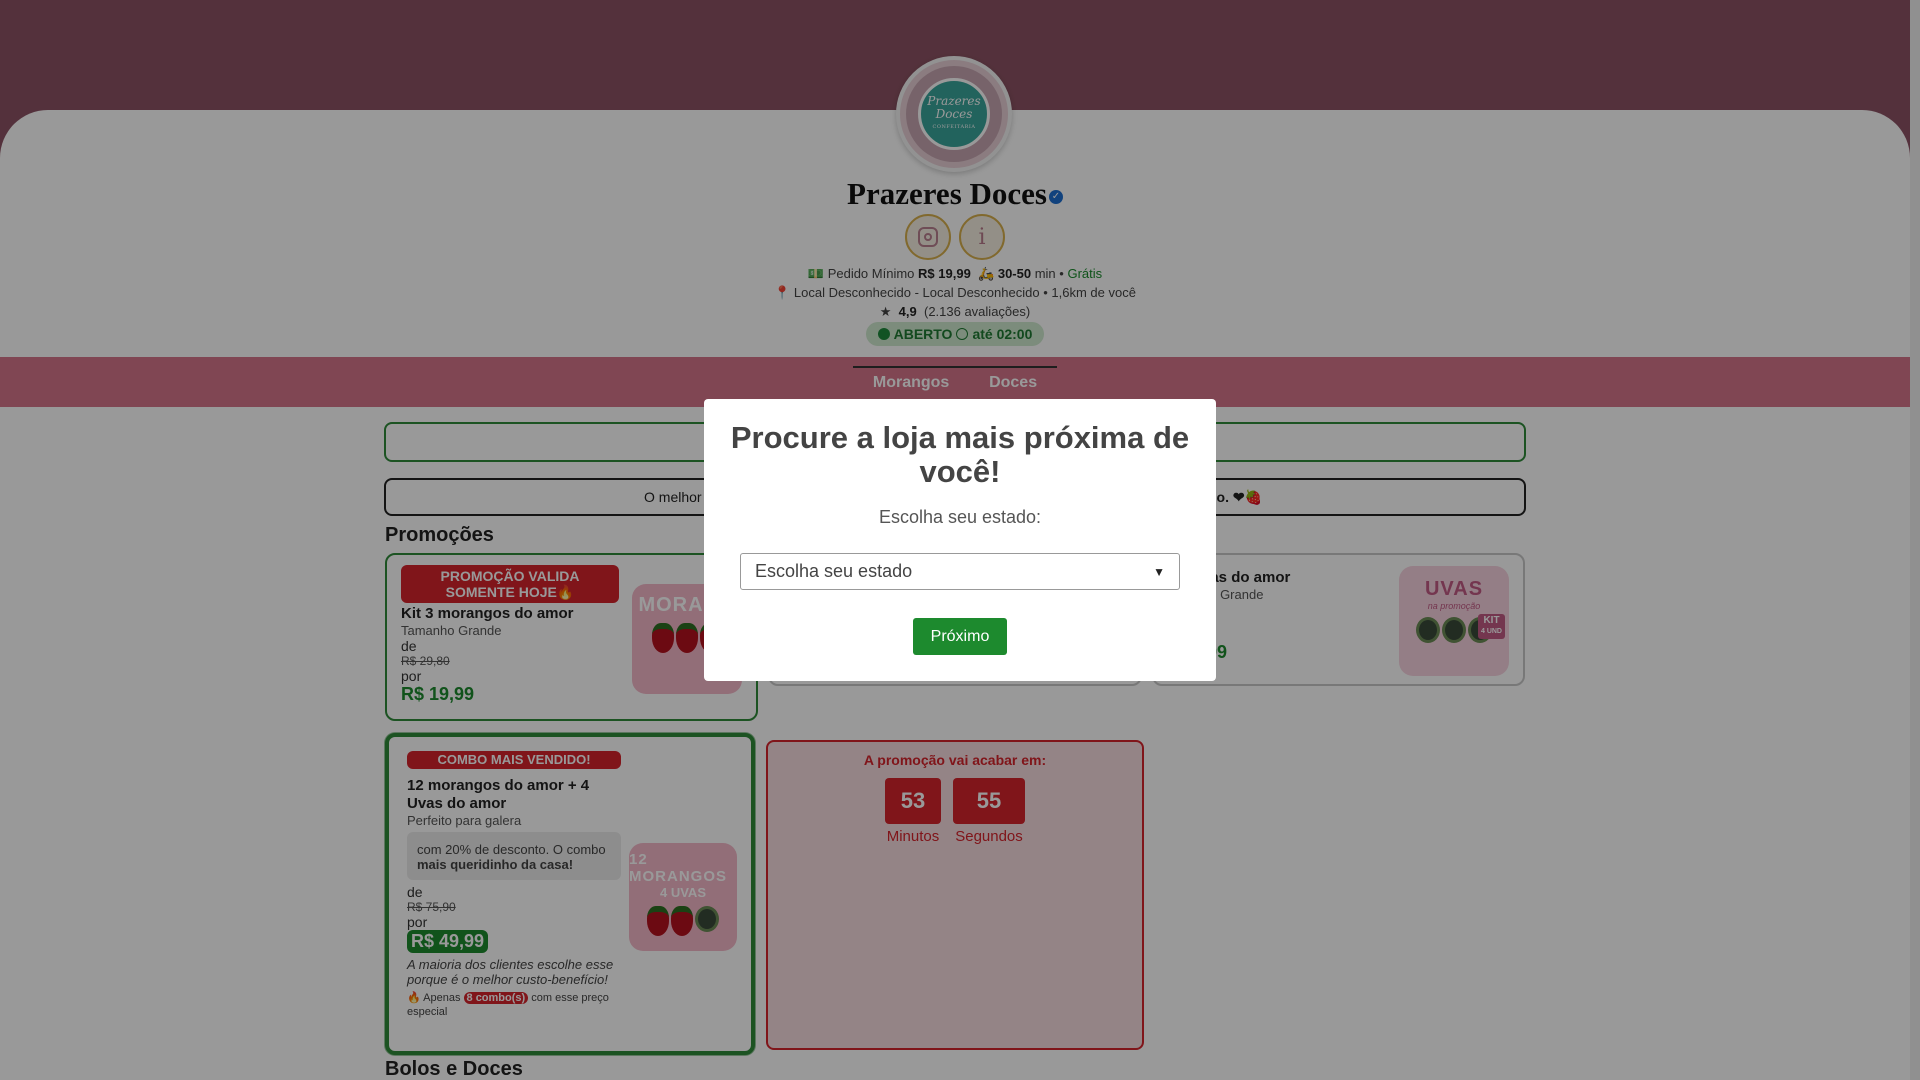 The image size is (1920, 1080). What do you see at coordinates (960, 571) in the screenshot?
I see `state-select: Escolha seu estado ▼` at bounding box center [960, 571].